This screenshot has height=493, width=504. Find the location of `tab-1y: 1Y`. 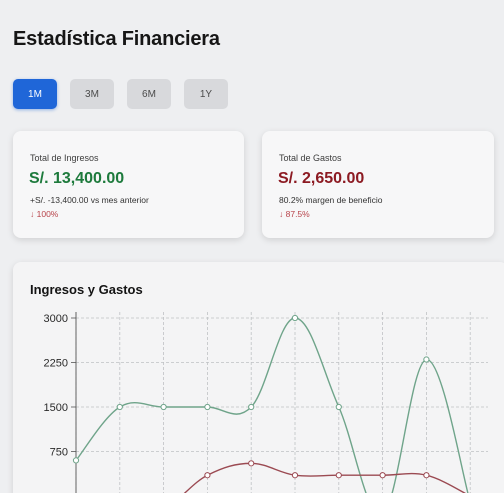

tab-1y: 1Y is located at coordinates (206, 94).